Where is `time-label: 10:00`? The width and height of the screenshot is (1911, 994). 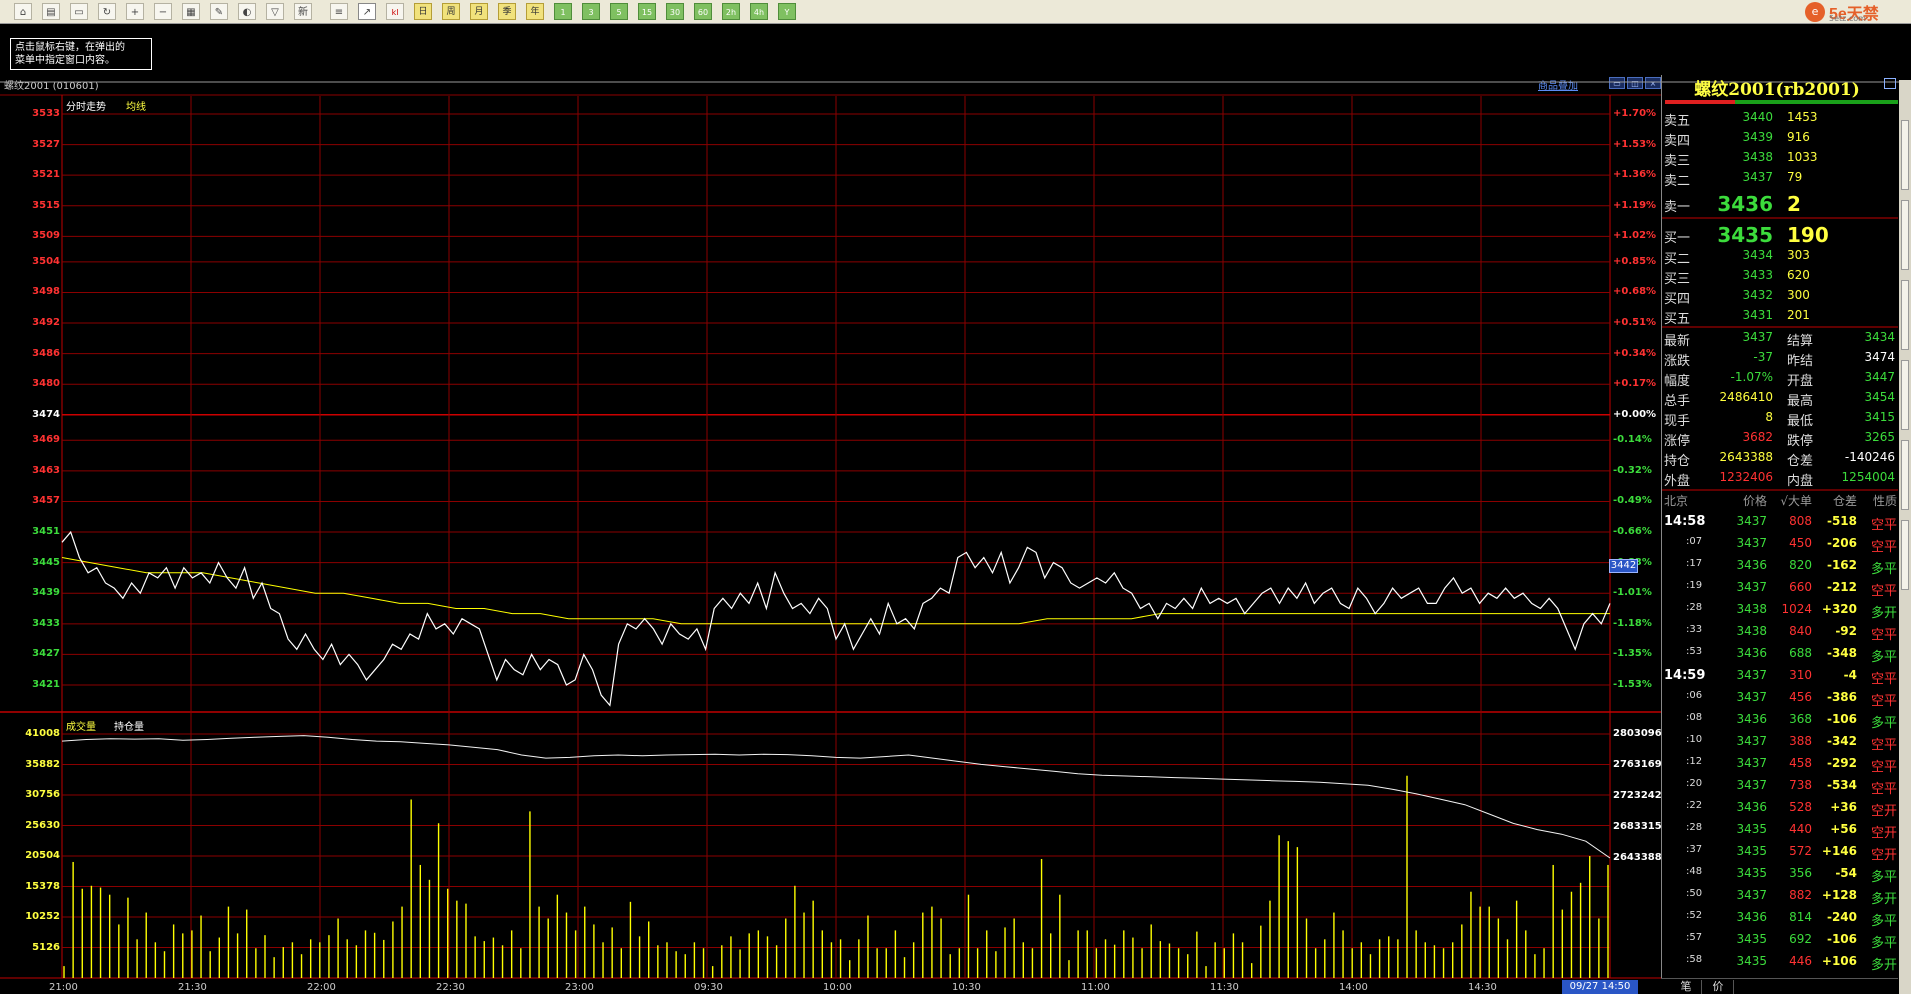 time-label: 10:00 is located at coordinates (837, 987).